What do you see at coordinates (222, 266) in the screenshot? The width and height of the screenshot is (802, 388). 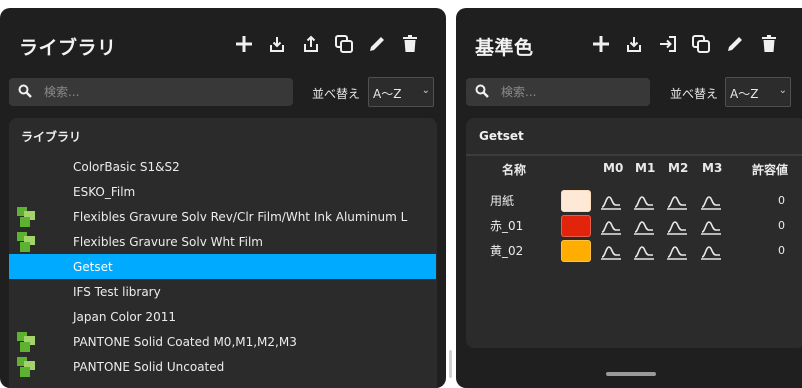 I see `library-list-item: Getset` at bounding box center [222, 266].